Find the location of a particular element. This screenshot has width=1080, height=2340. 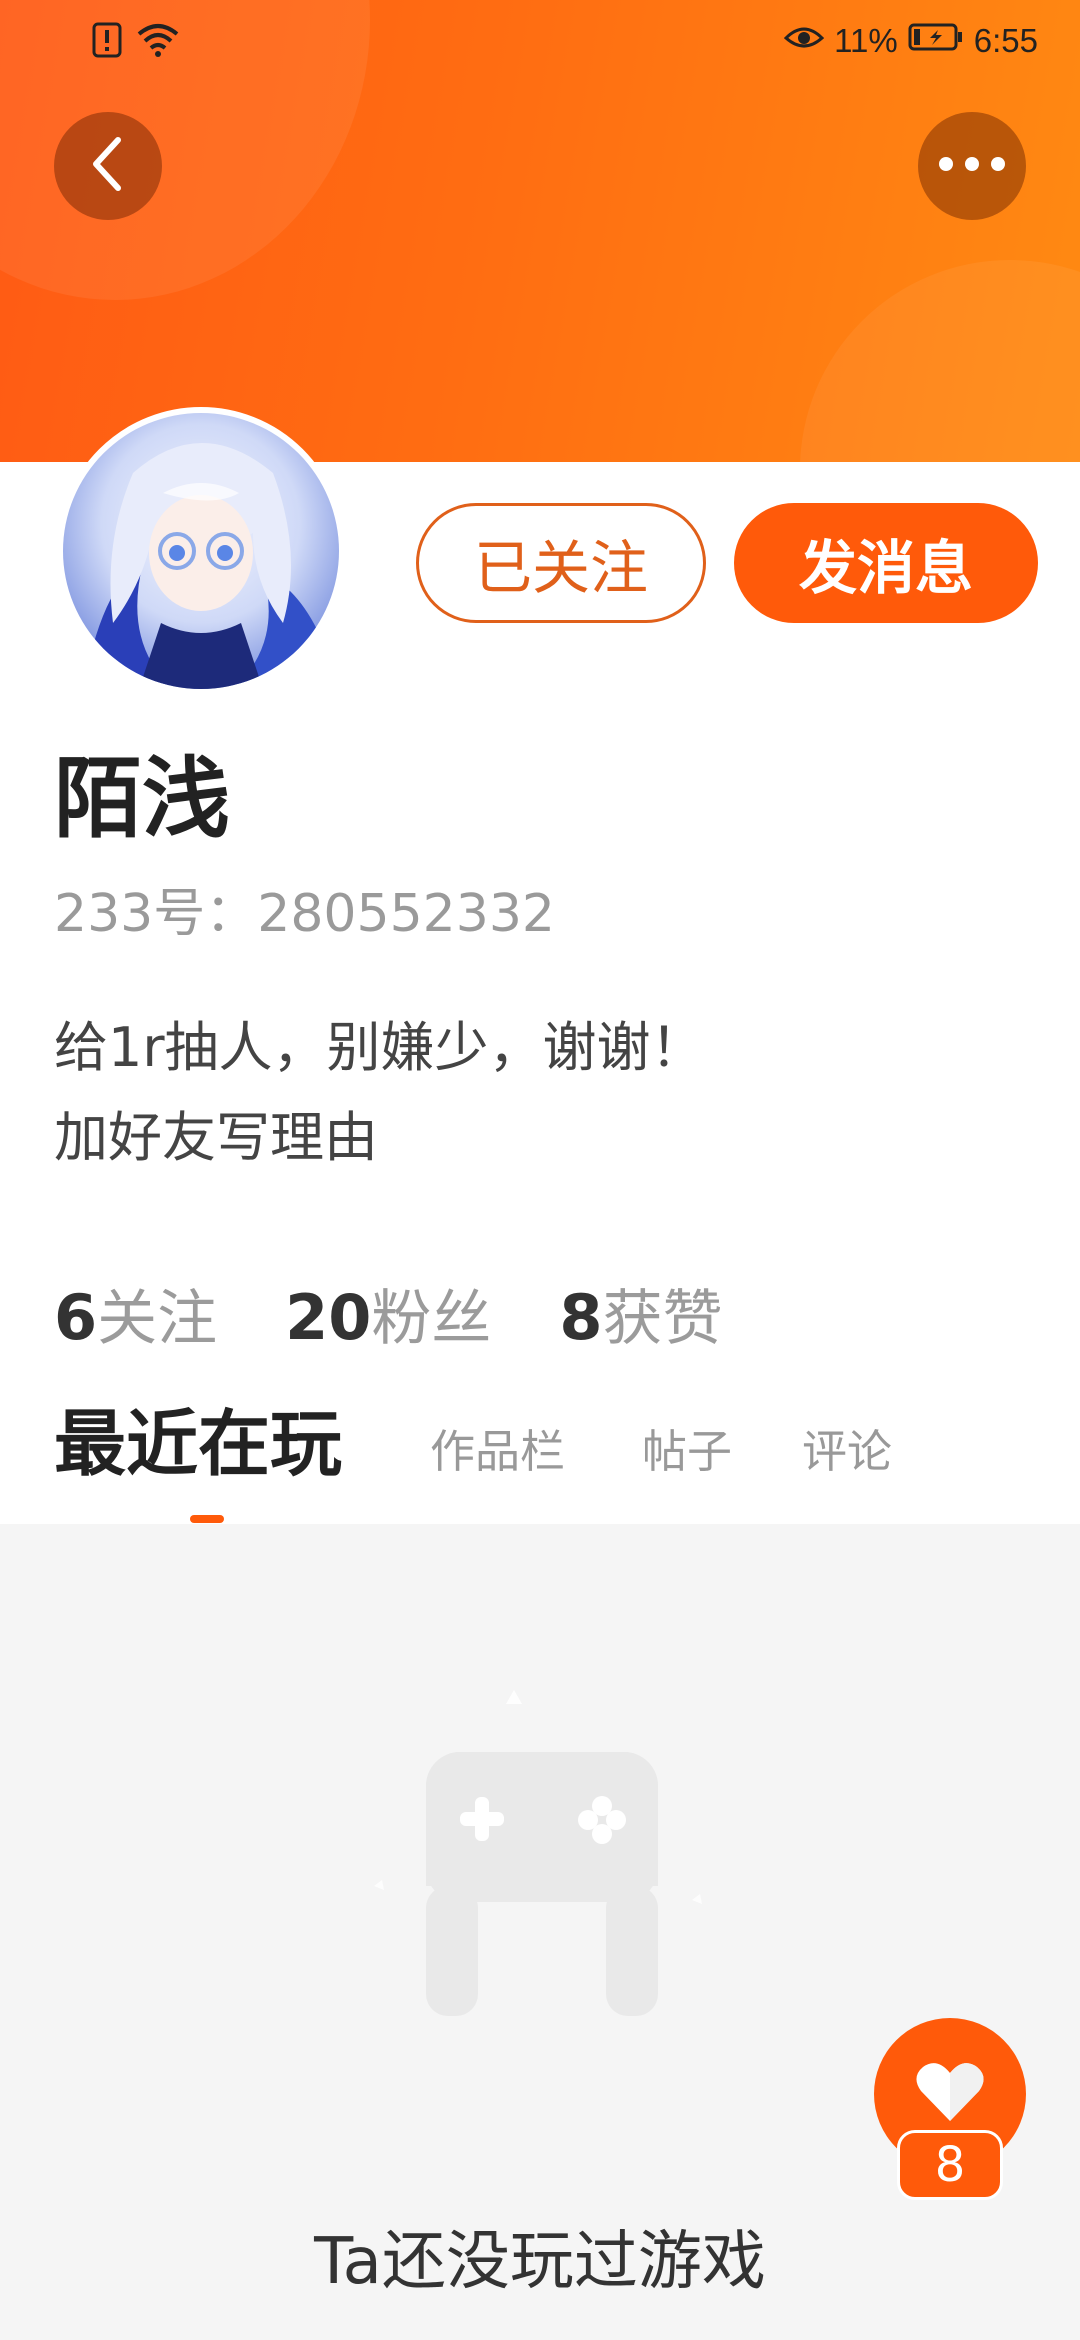

header-decoration is located at coordinates (940, 361).